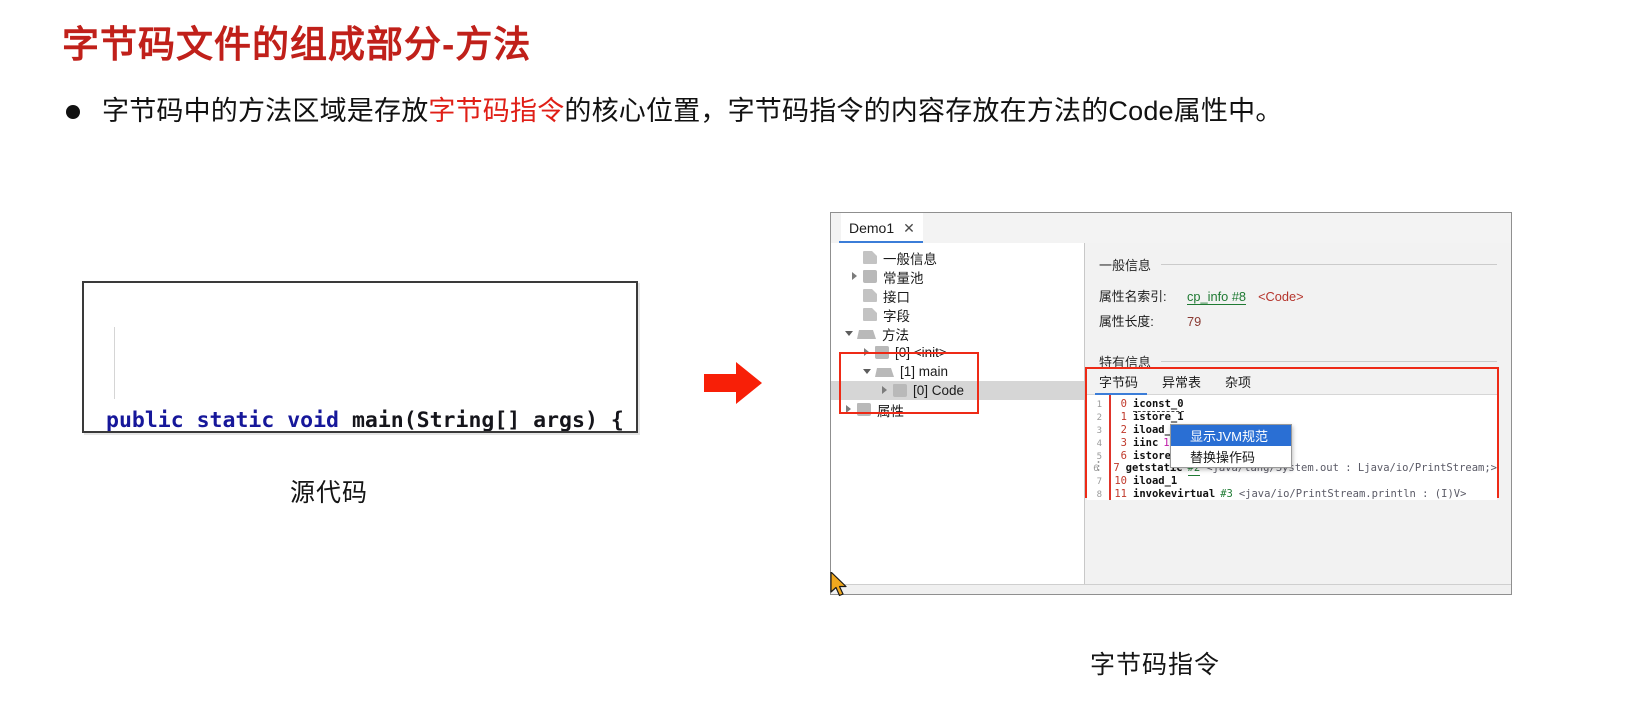 This screenshot has width=1652, height=714. What do you see at coordinates (1123, 416) in the screenshot?
I see `instruction-offset: 1` at bounding box center [1123, 416].